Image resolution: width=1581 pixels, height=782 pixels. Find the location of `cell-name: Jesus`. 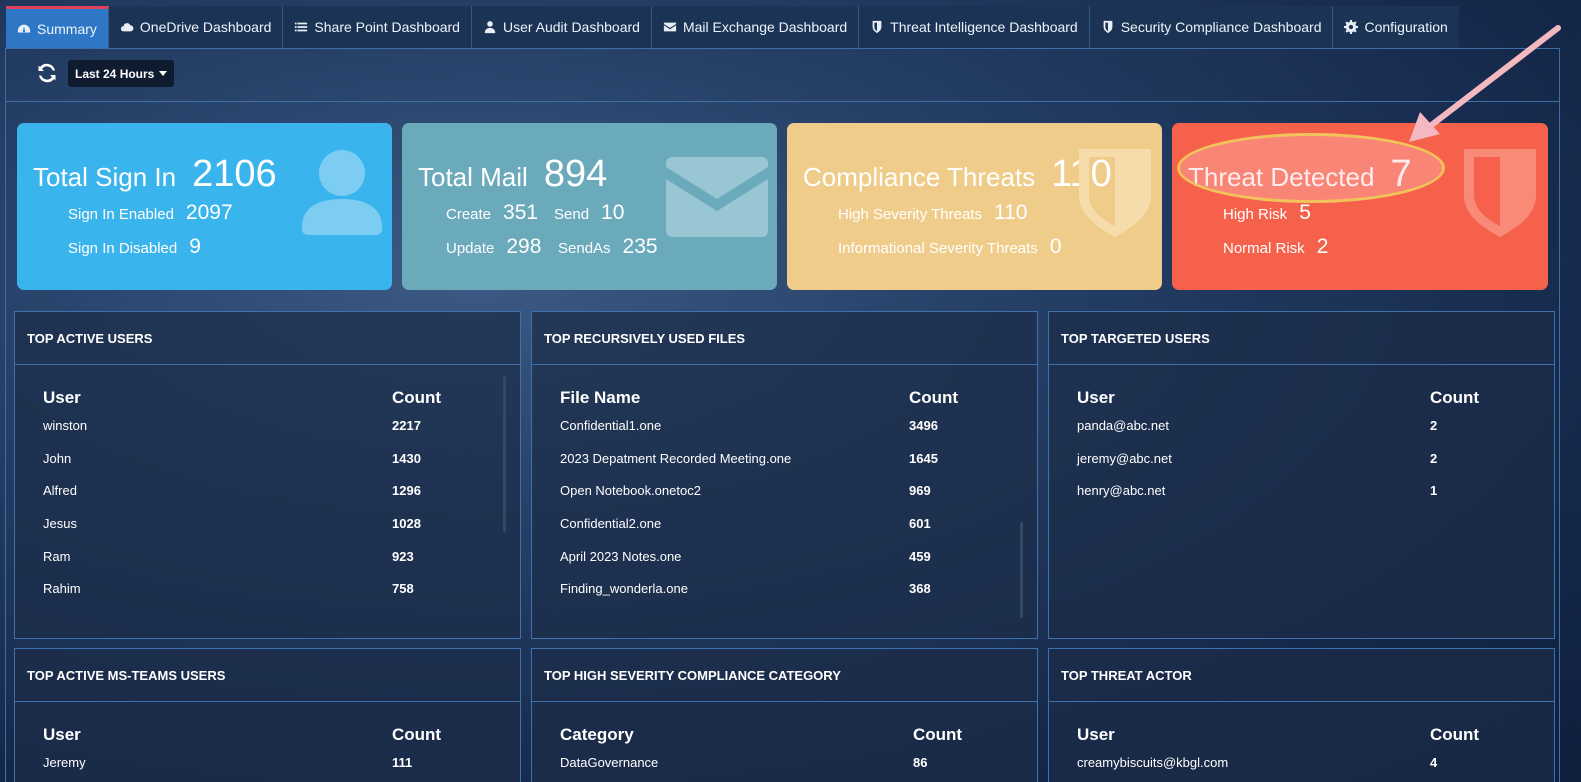

cell-name: Jesus is located at coordinates (60, 524).